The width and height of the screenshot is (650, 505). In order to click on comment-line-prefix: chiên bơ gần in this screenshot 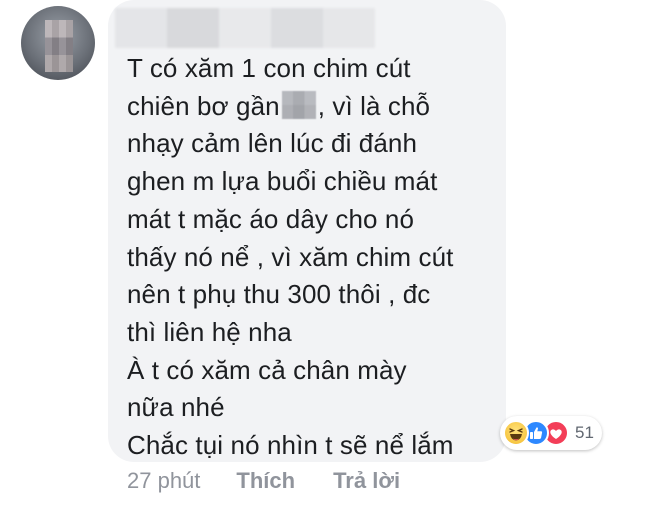, I will do `click(203, 105)`.